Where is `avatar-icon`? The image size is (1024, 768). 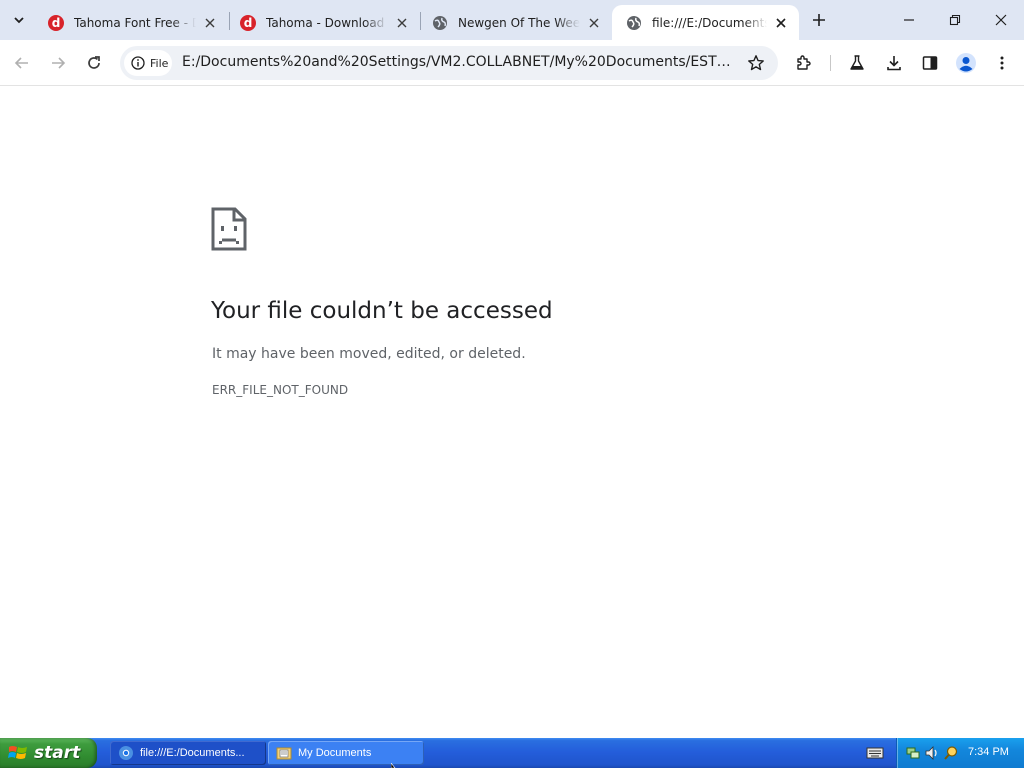 avatar-icon is located at coordinates (966, 63).